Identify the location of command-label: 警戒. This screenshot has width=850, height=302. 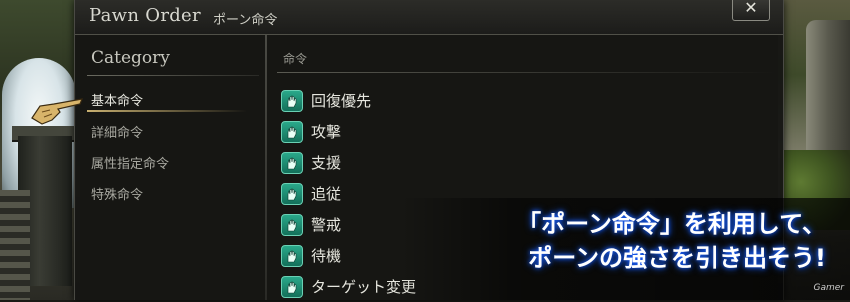
(326, 225).